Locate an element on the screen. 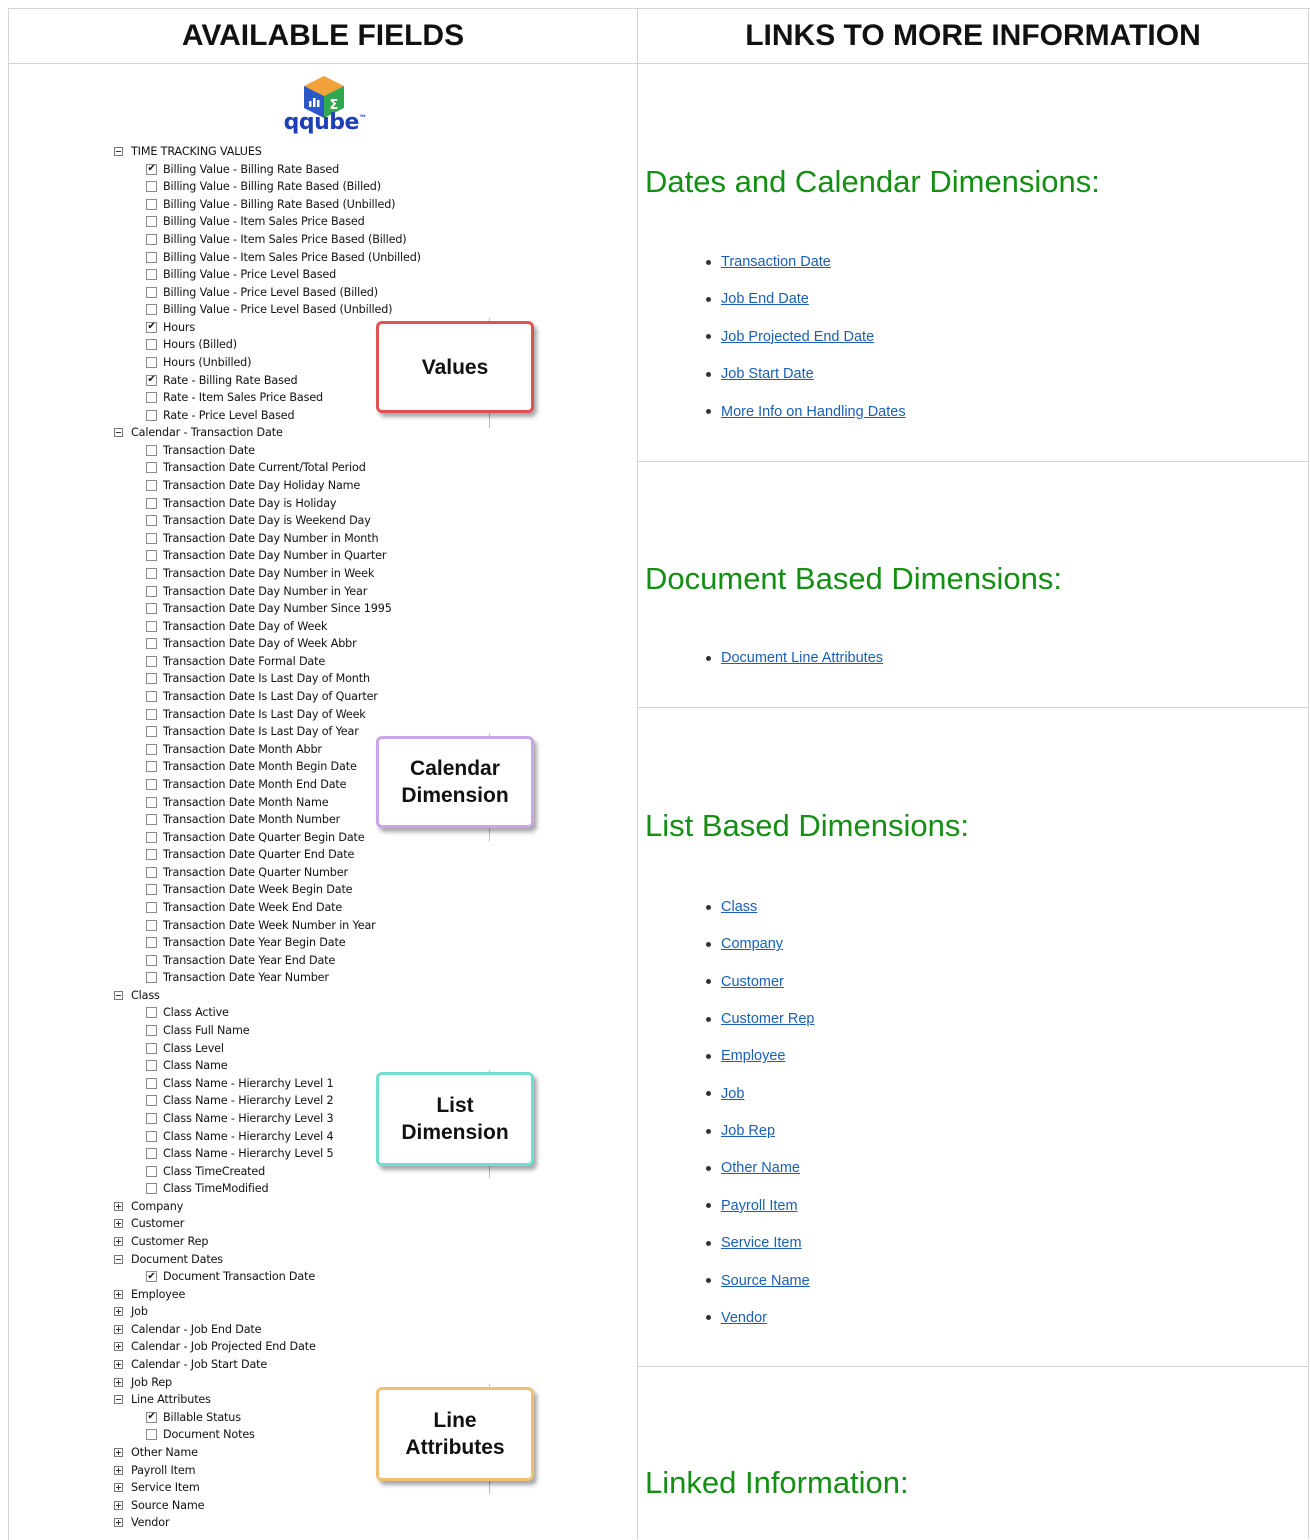 The height and width of the screenshot is (1540, 1310). tree-group-row: TIME TRACKING VALUES is located at coordinates (188, 151).